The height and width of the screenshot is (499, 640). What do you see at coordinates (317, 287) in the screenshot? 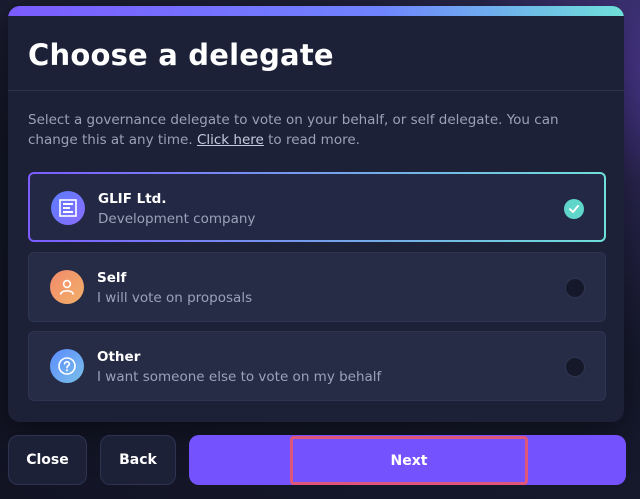
I see `delegate-option-self: Self I will vote on proposals` at bounding box center [317, 287].